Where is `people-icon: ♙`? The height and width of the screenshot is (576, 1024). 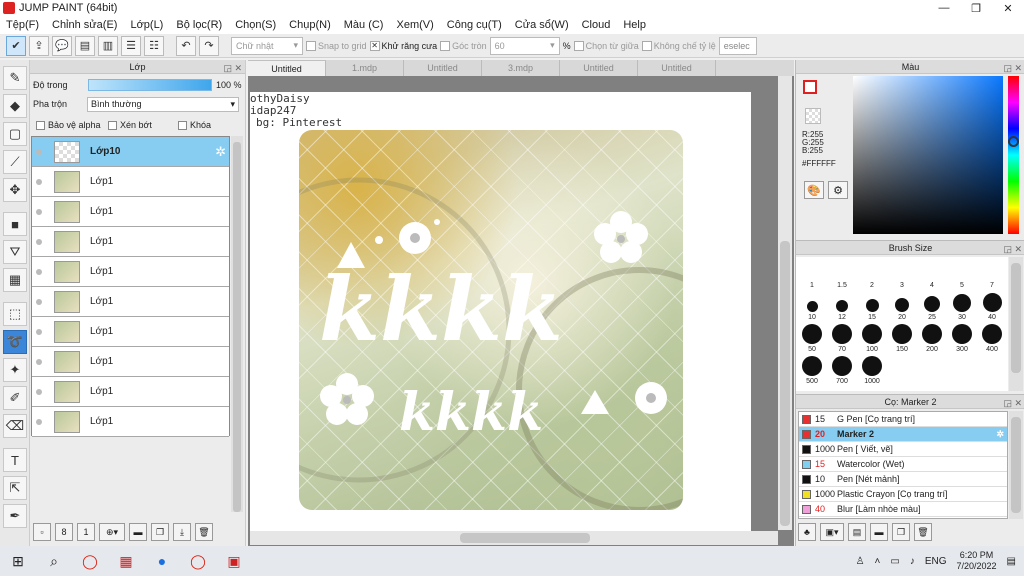
people-icon: ♙ is located at coordinates (860, 561).